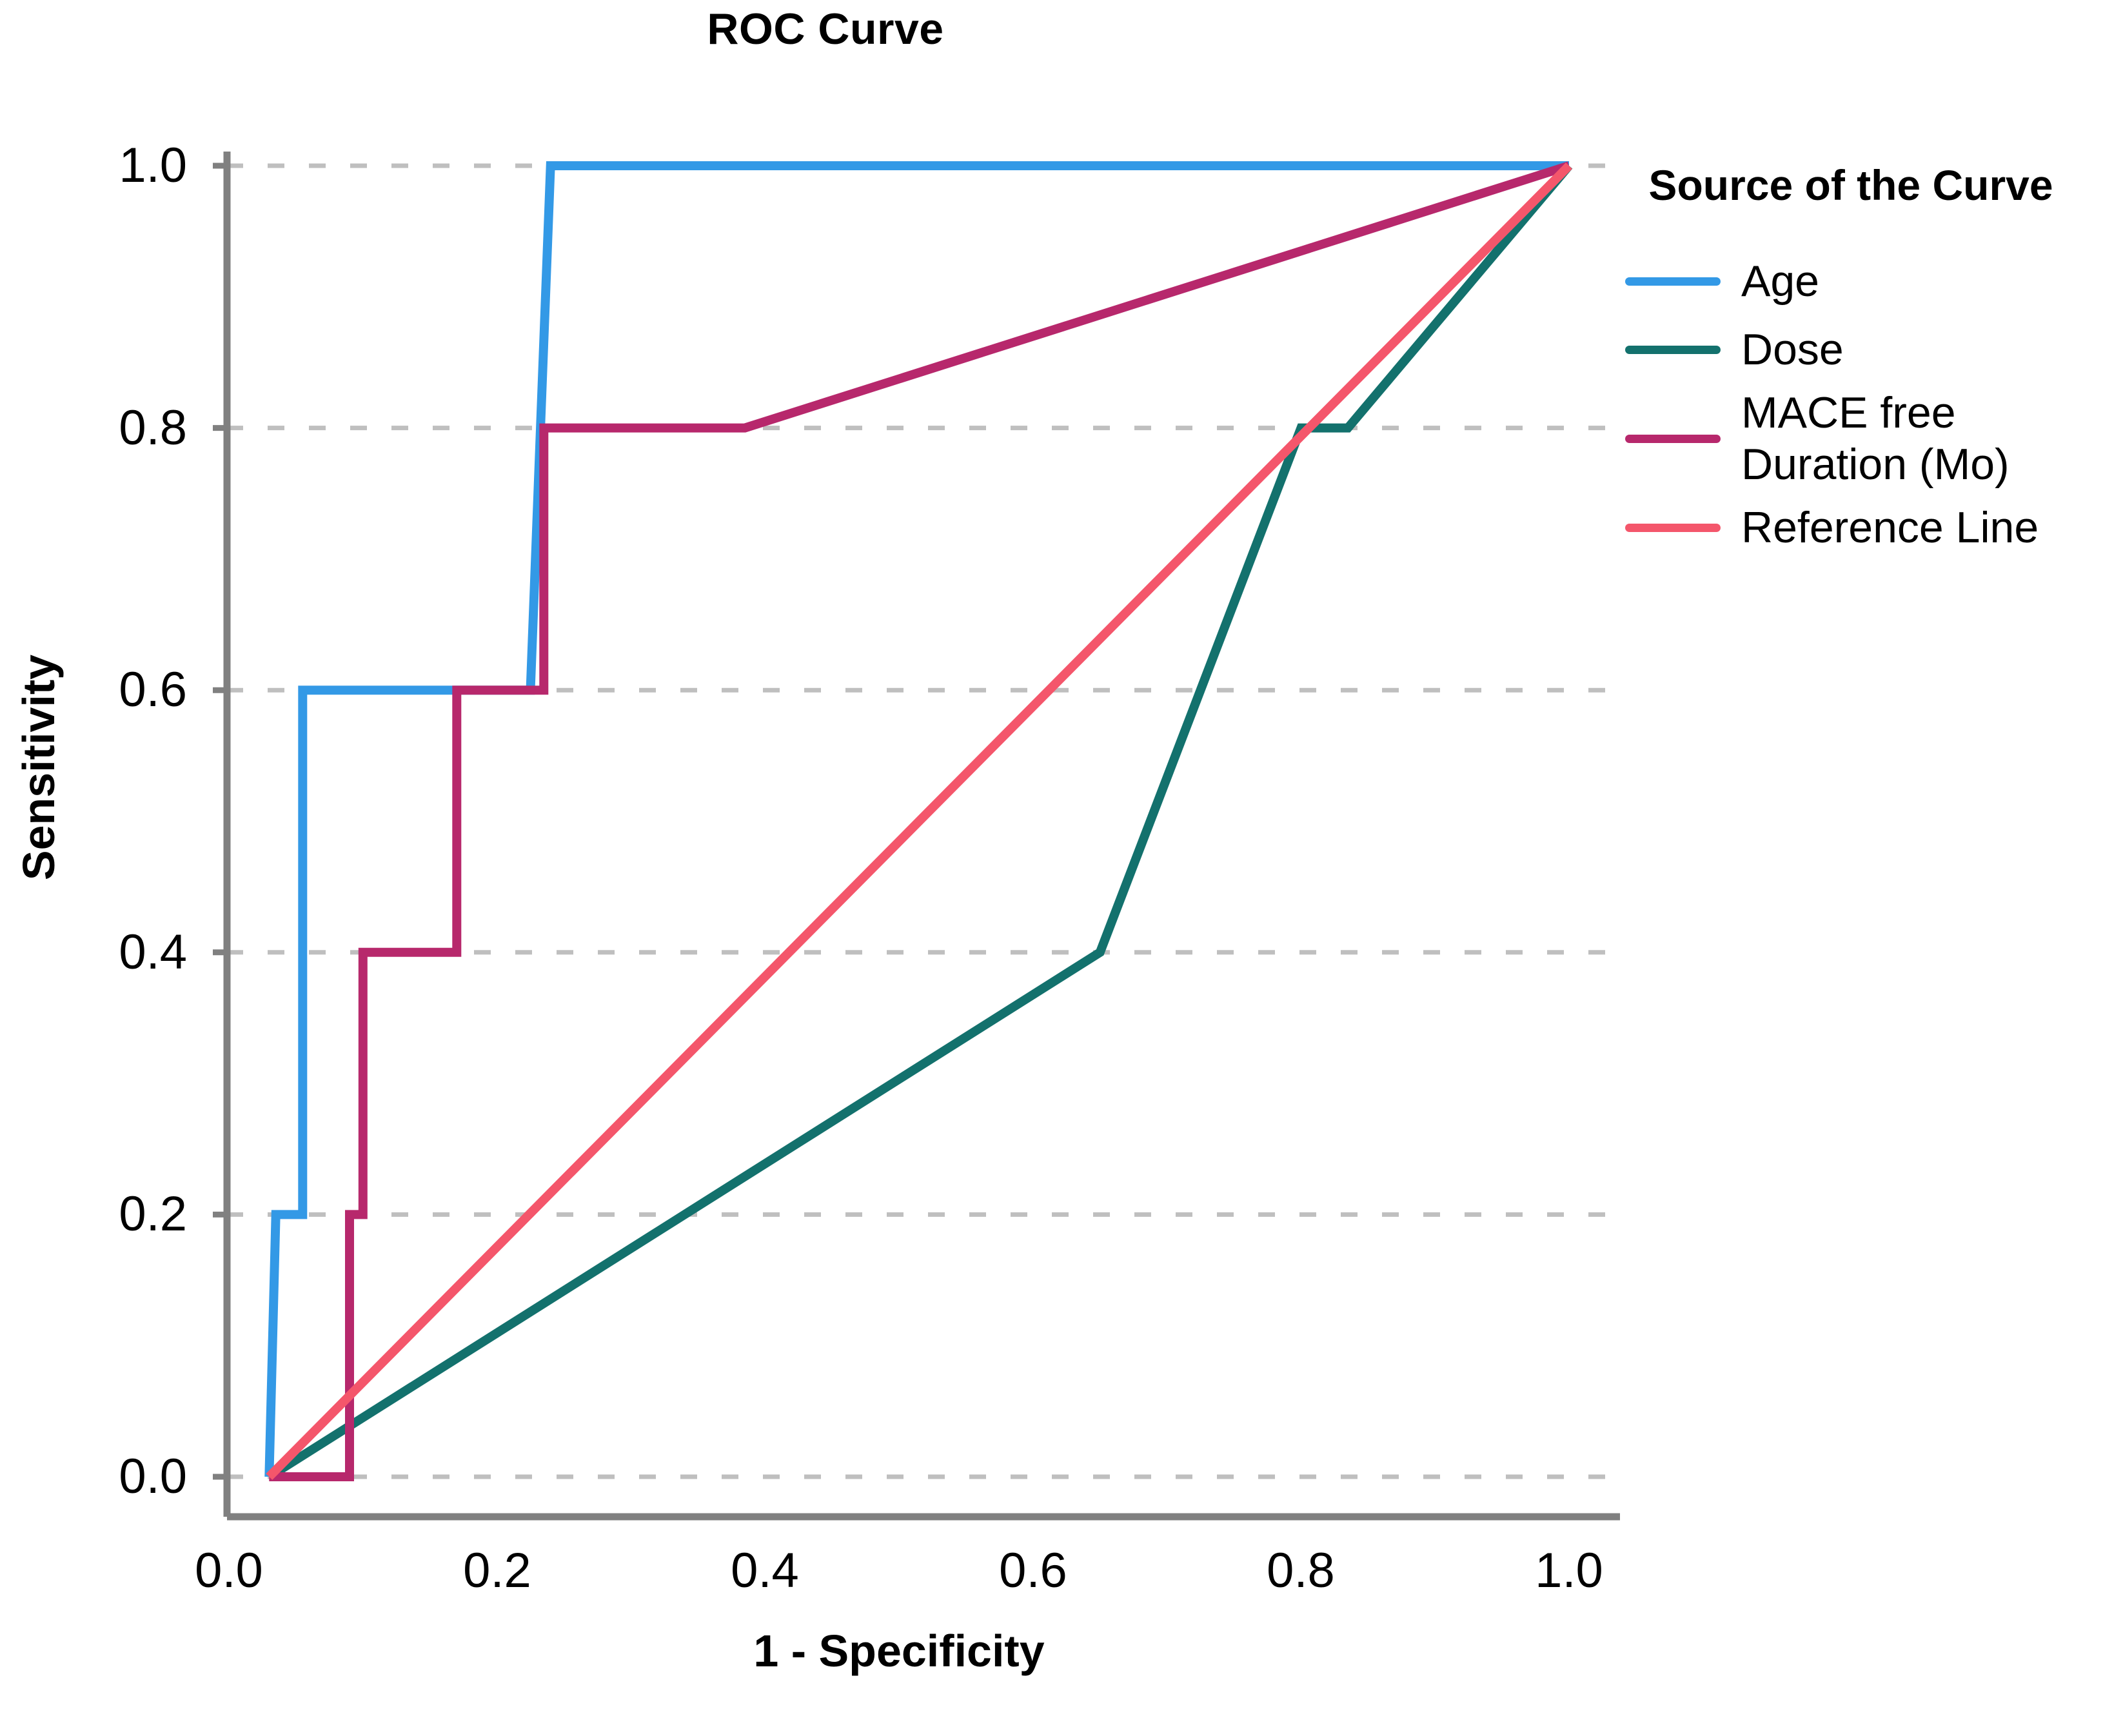  Describe the element at coordinates (1793, 349) in the screenshot. I see `legend-item-label: Dose` at that location.